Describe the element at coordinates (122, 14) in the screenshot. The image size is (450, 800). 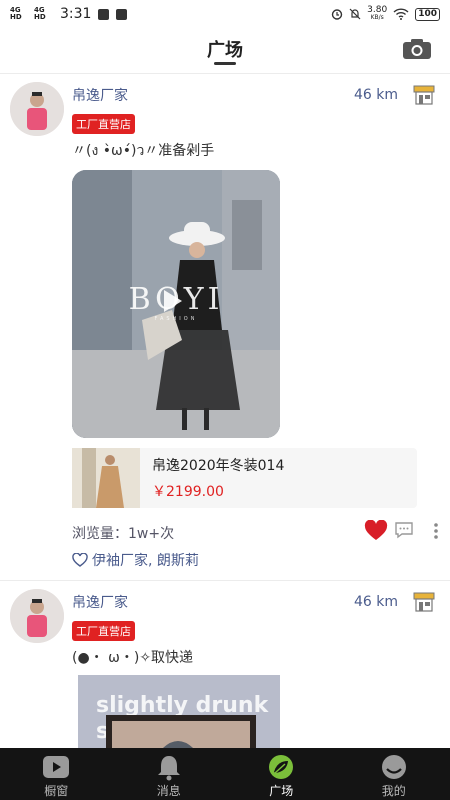
I see `app-notification-icon` at that location.